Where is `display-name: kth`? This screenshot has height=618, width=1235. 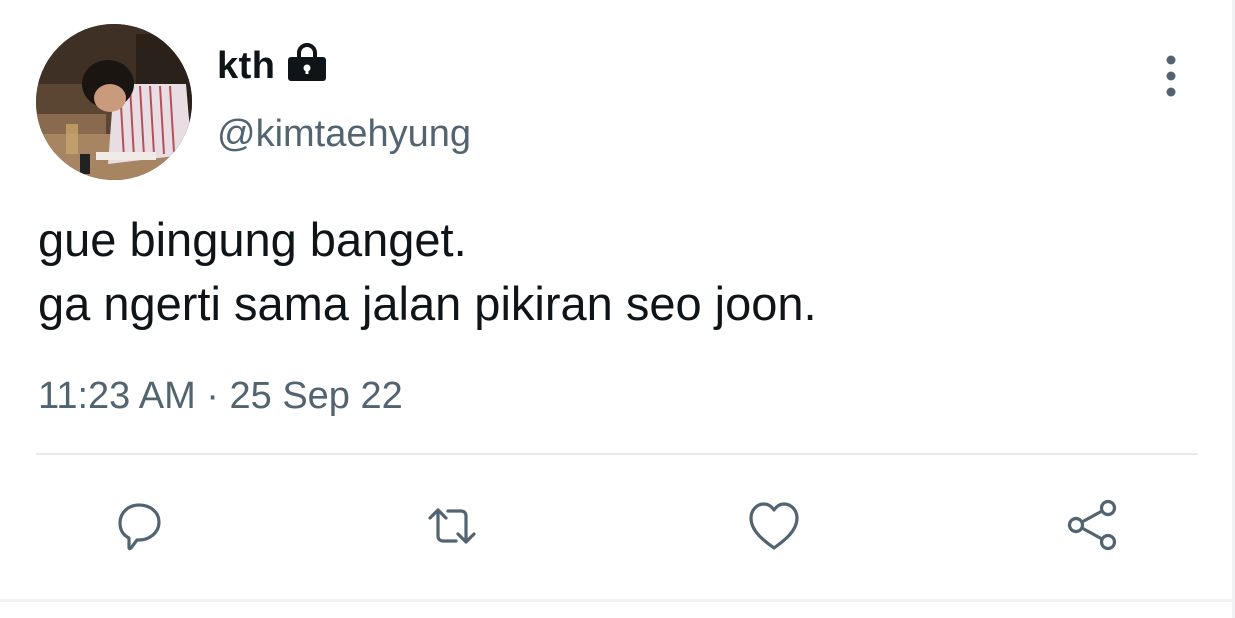
display-name: kth is located at coordinates (246, 66).